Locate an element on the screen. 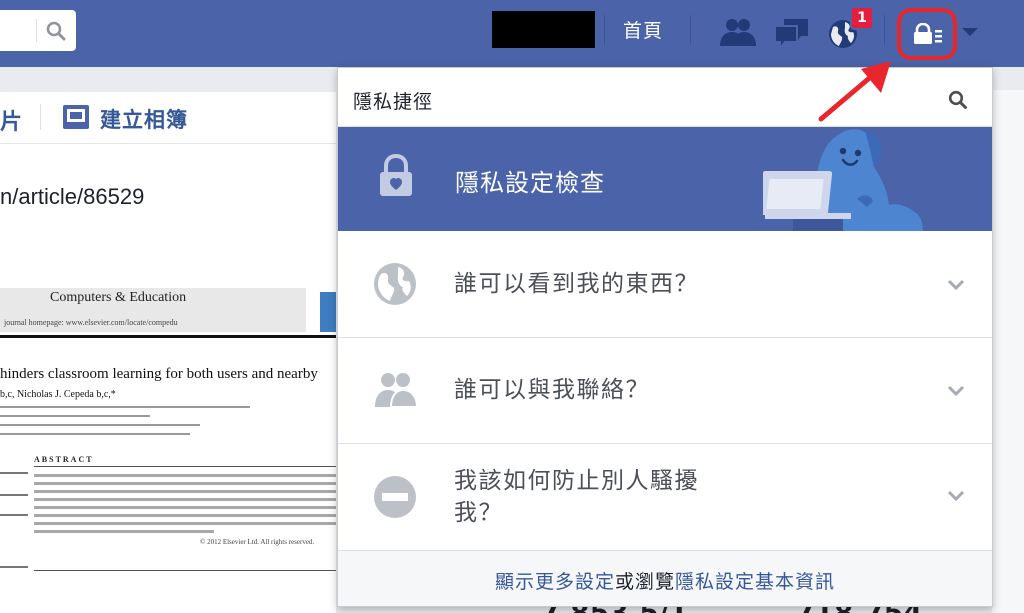 This screenshot has width=1024, height=613. privacy-dinosaur-illustration is located at coordinates (843, 180).